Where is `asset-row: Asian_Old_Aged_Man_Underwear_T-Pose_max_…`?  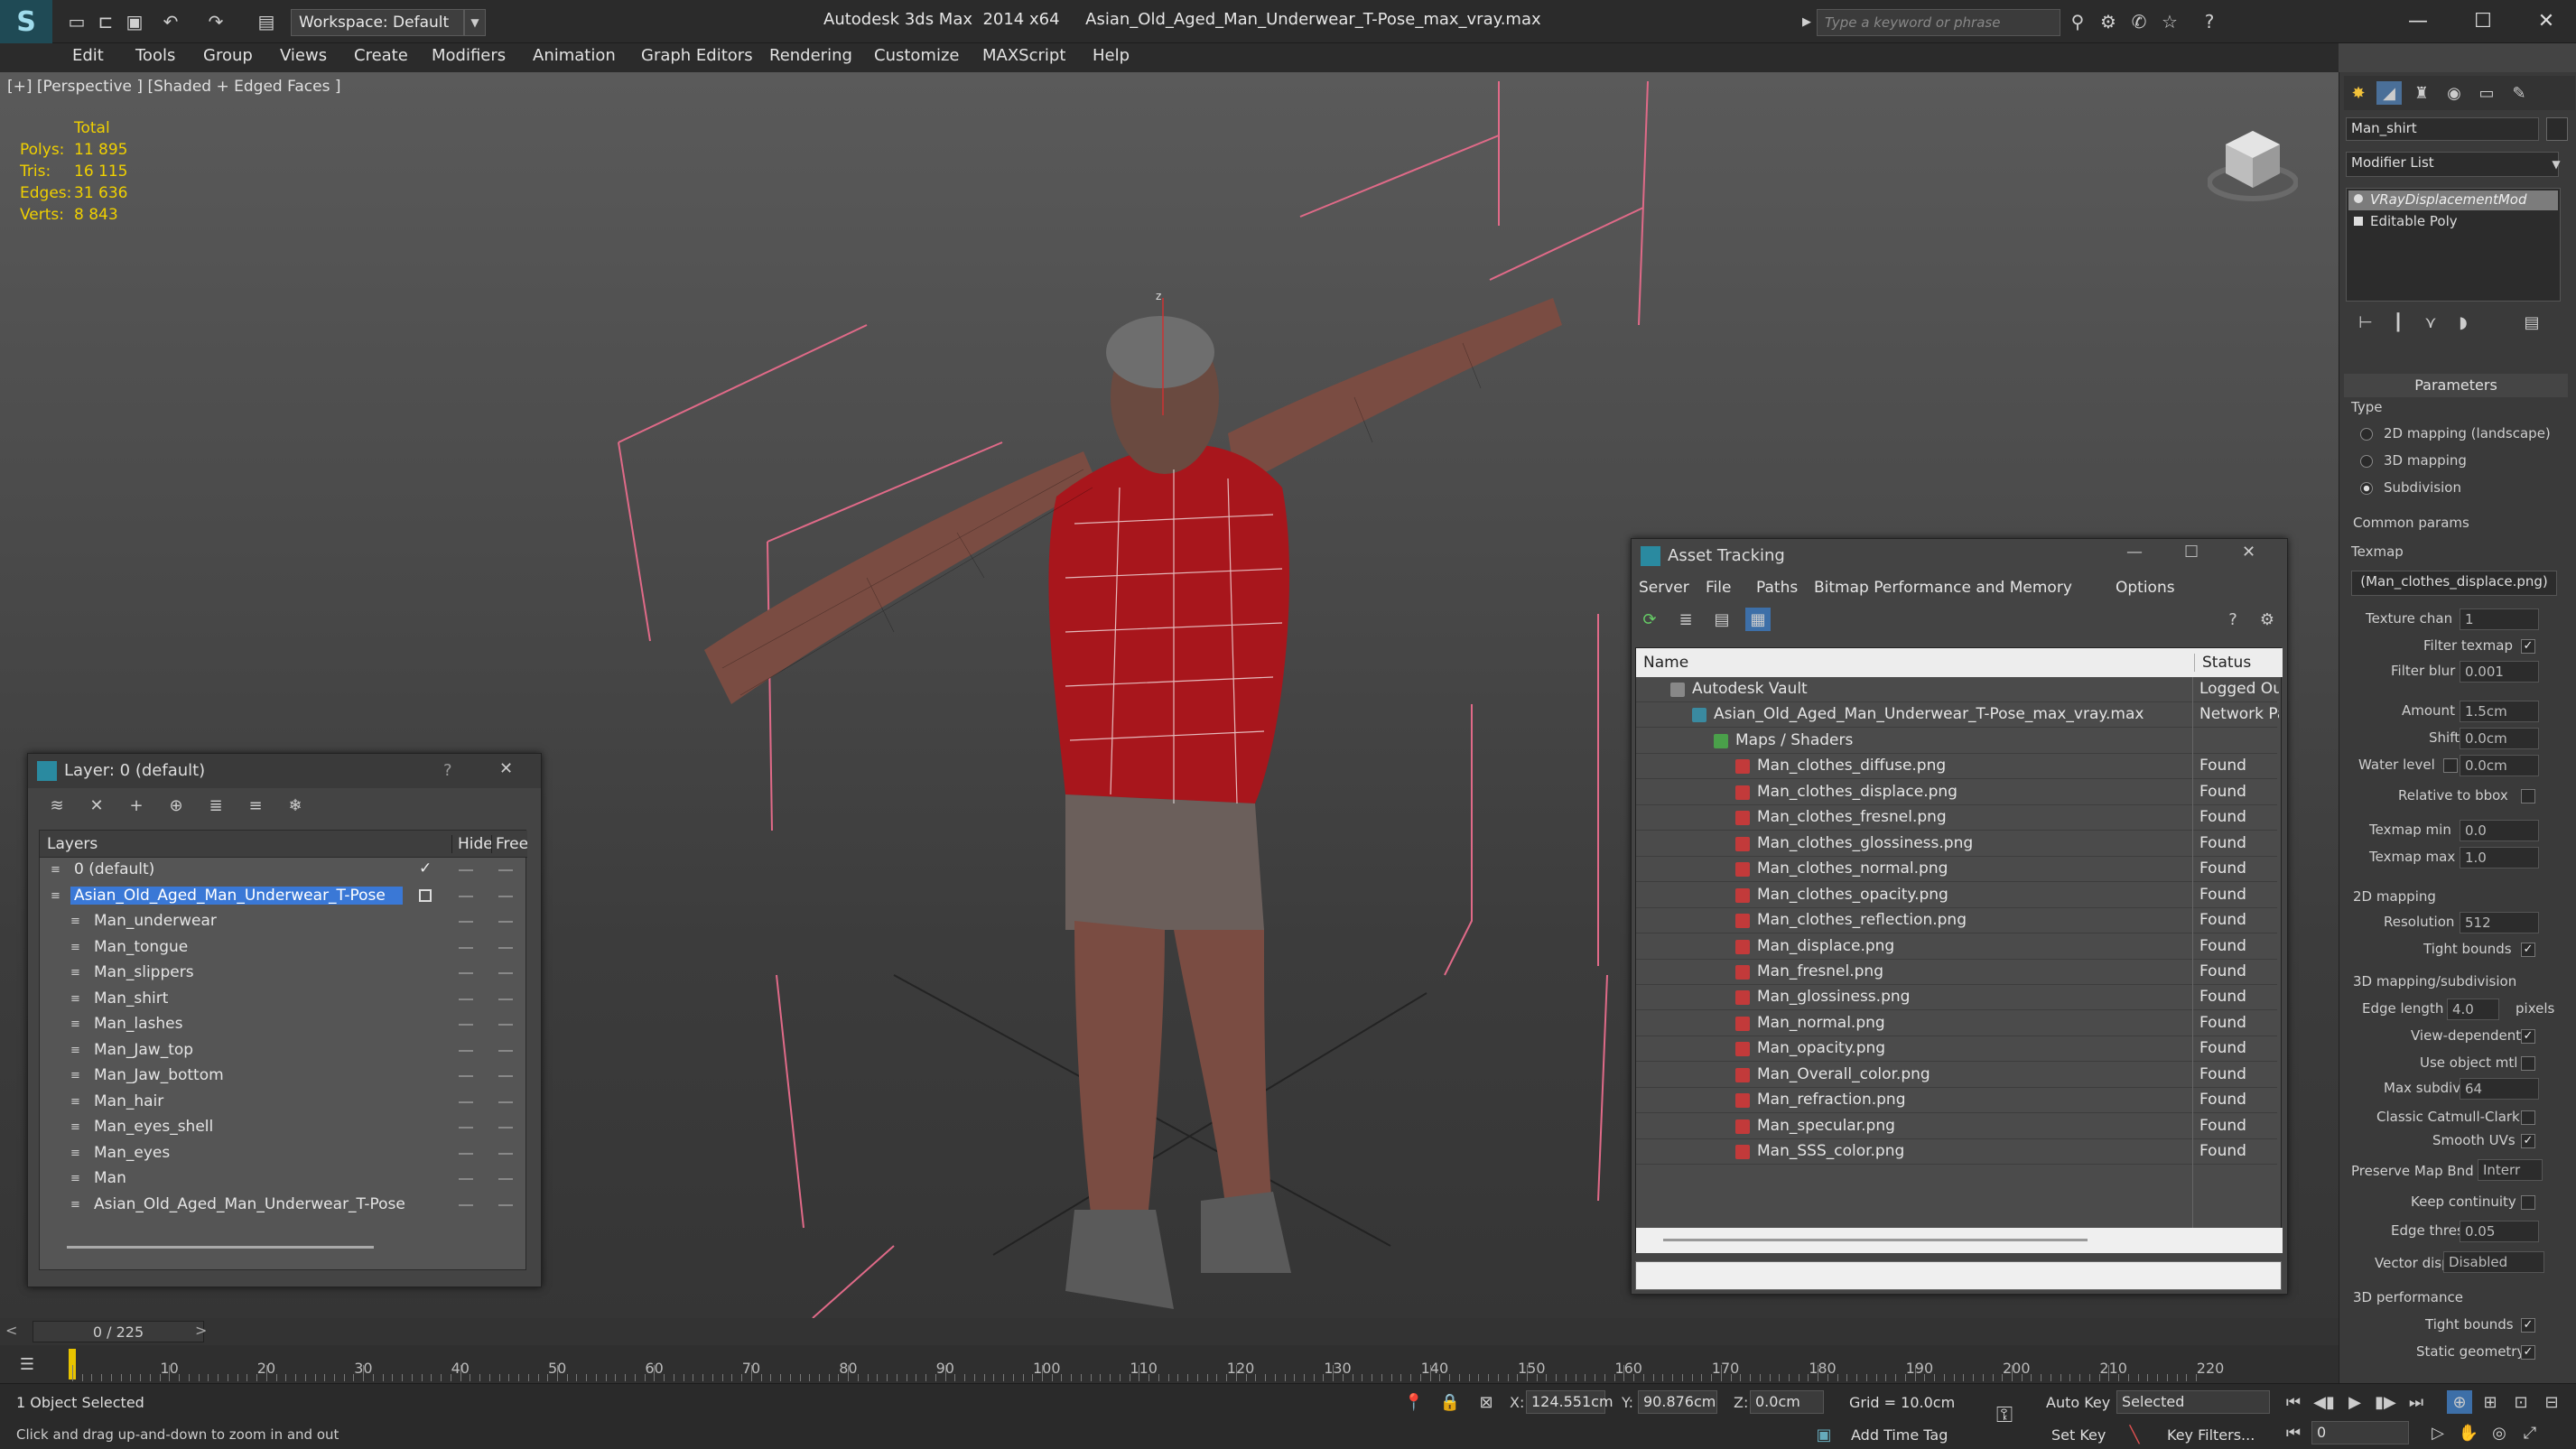
asset-row: Asian_Old_Aged_Man_Underwear_T-Pose_max_… is located at coordinates (1957, 715).